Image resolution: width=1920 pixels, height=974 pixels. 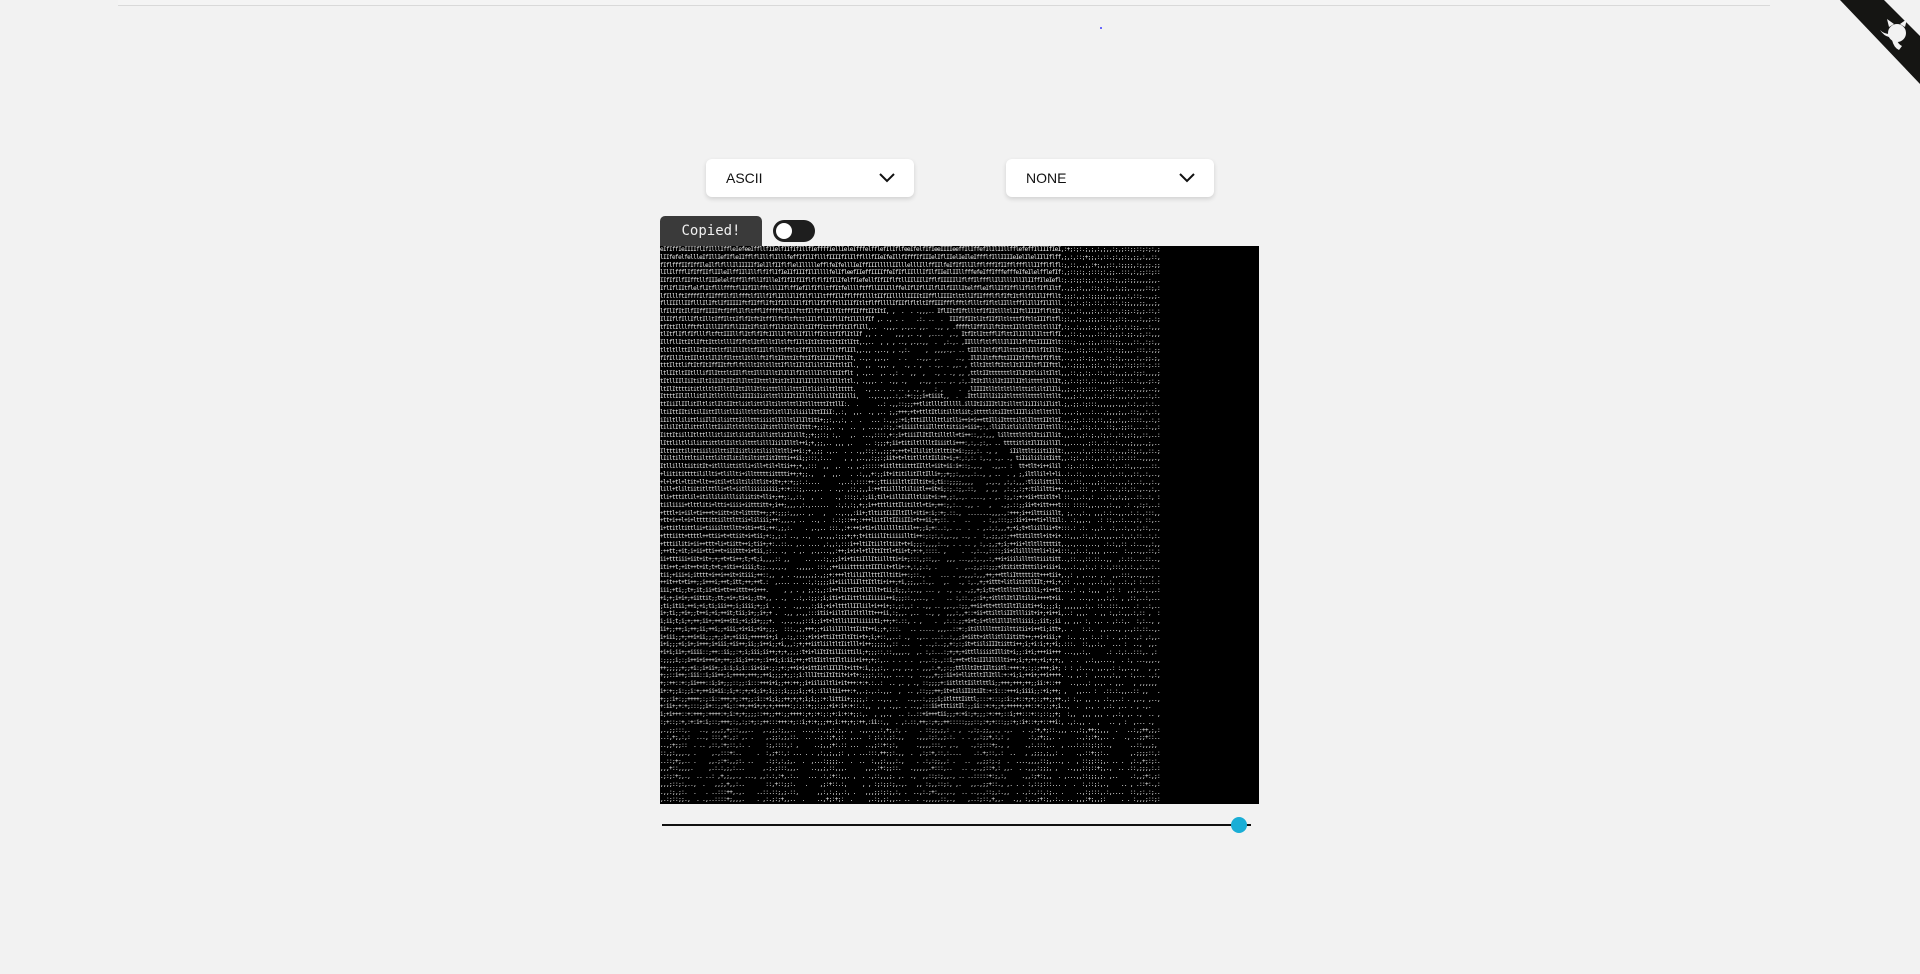 What do you see at coordinates (784, 231) in the screenshot?
I see `toggle-knob` at bounding box center [784, 231].